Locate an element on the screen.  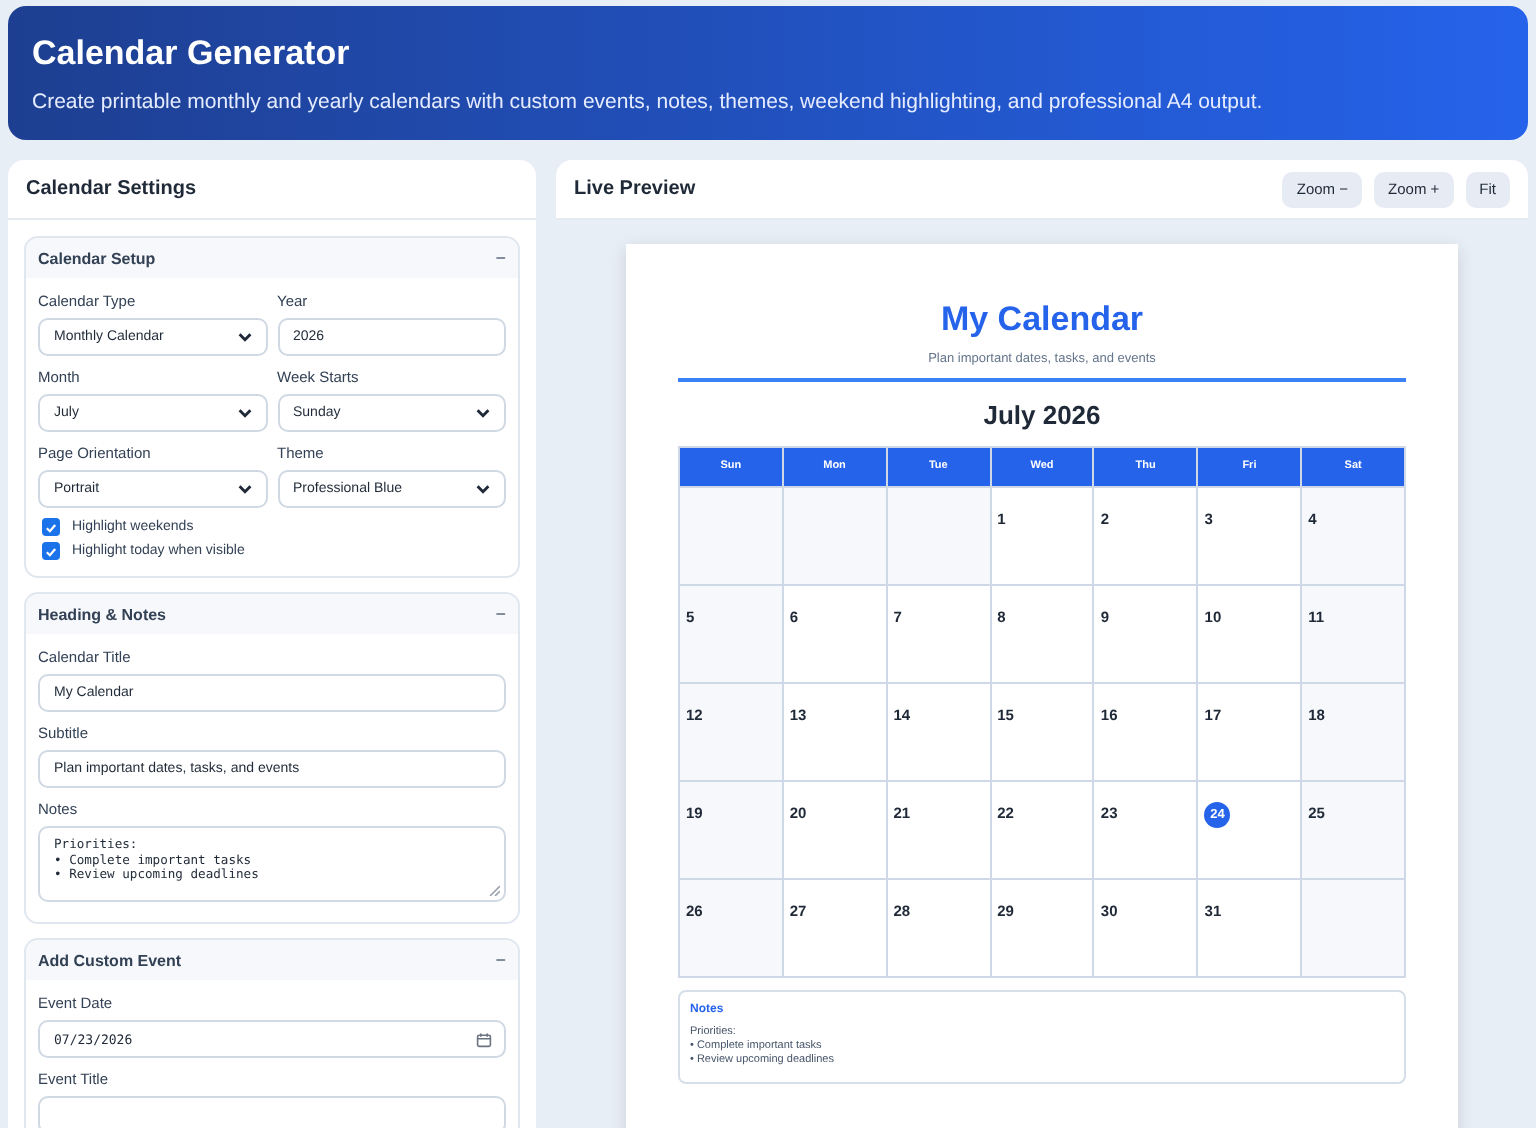
section-title: Heading & Notes is located at coordinates (102, 614).